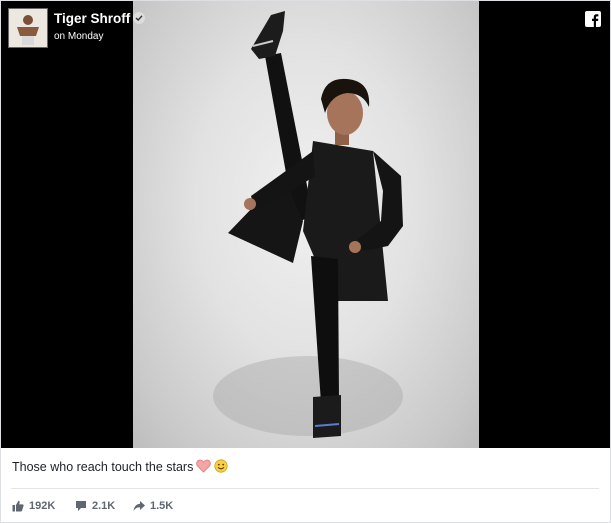  Describe the element at coordinates (204, 467) in the screenshot. I see `heart-icon` at that location.